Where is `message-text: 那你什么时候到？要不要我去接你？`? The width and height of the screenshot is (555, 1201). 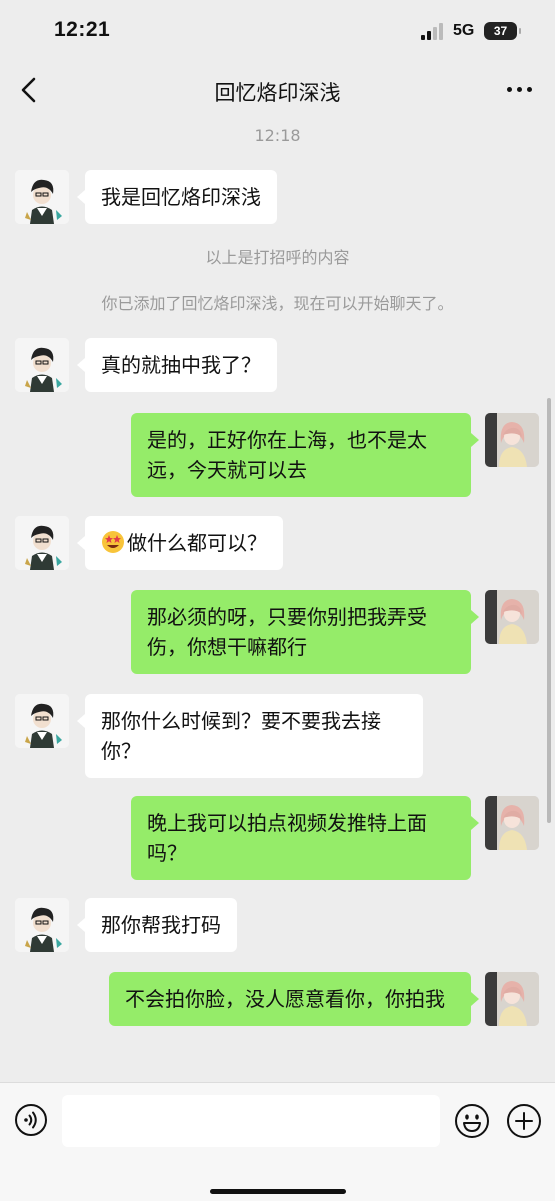
message-text: 那你什么时候到？要不要我去接你？ is located at coordinates (241, 736).